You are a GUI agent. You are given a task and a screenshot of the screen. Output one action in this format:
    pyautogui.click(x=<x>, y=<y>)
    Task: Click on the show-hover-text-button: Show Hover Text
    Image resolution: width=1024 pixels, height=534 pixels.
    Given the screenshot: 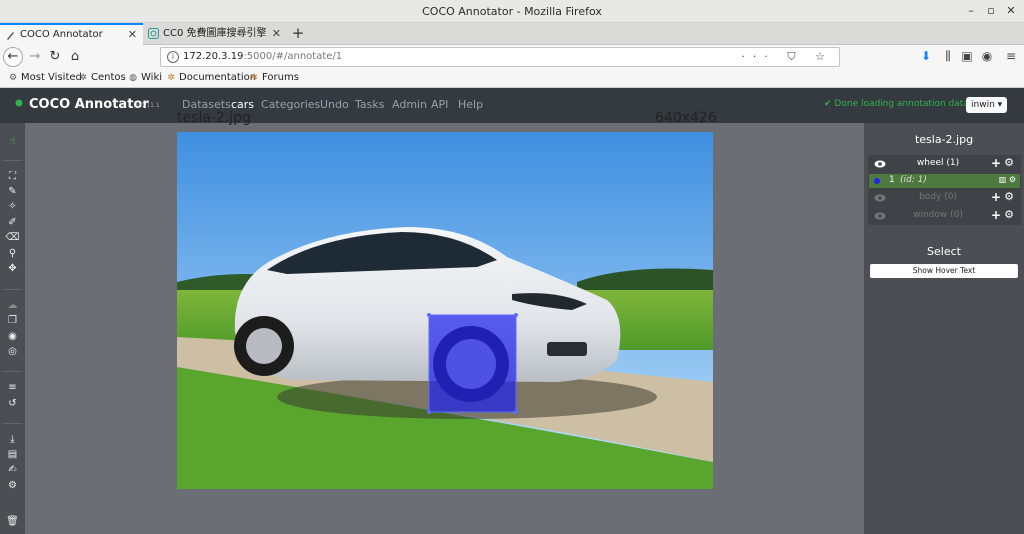 What is the action you would take?
    pyautogui.click(x=944, y=271)
    